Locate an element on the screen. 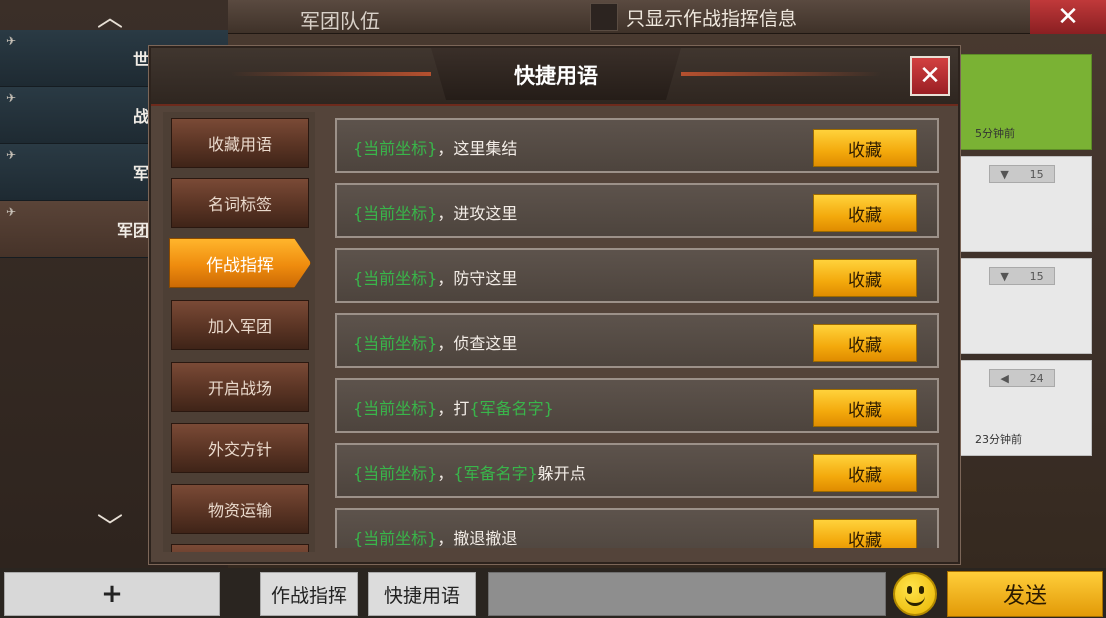 The width and height of the screenshot is (1106, 618). category-noun-tags: 名词标签 is located at coordinates (240, 203).